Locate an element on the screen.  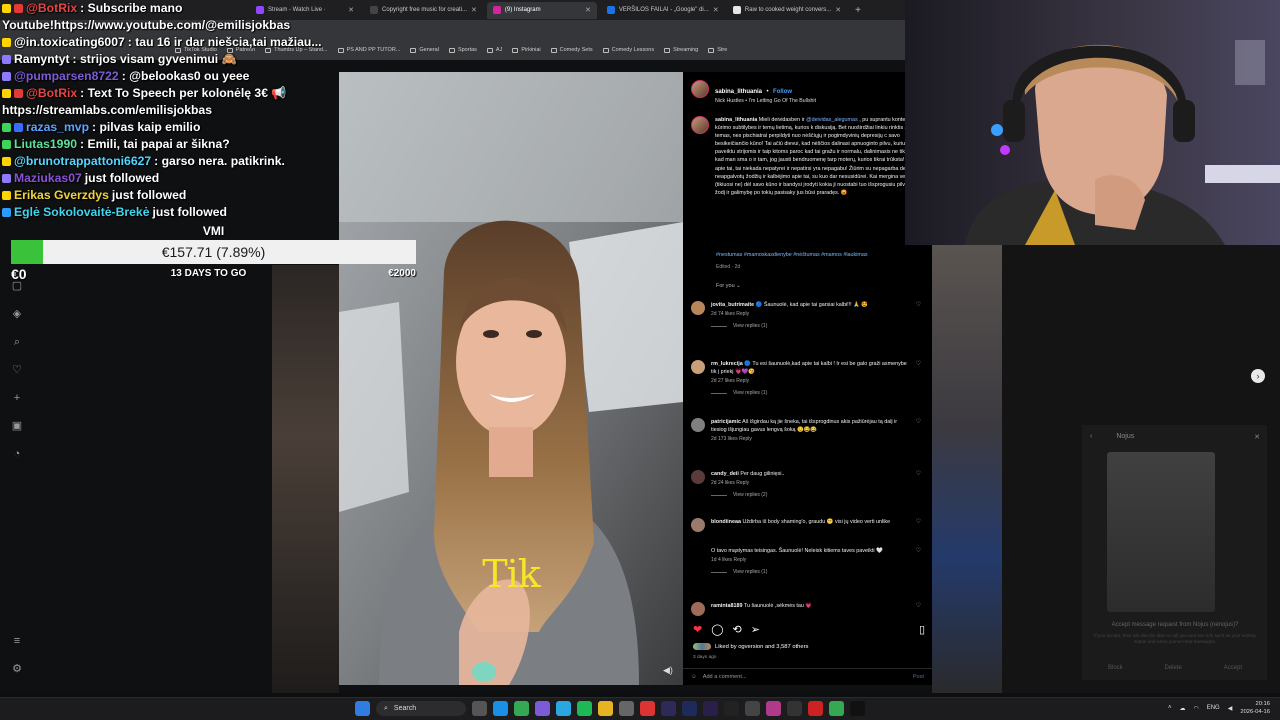
mute-icon: ◀) is located at coordinates (669, 671).